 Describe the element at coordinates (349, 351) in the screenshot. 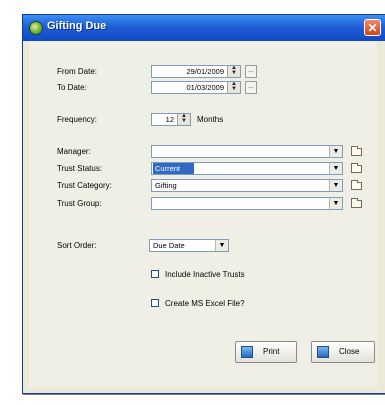

I see `close-button-label: Close` at that location.